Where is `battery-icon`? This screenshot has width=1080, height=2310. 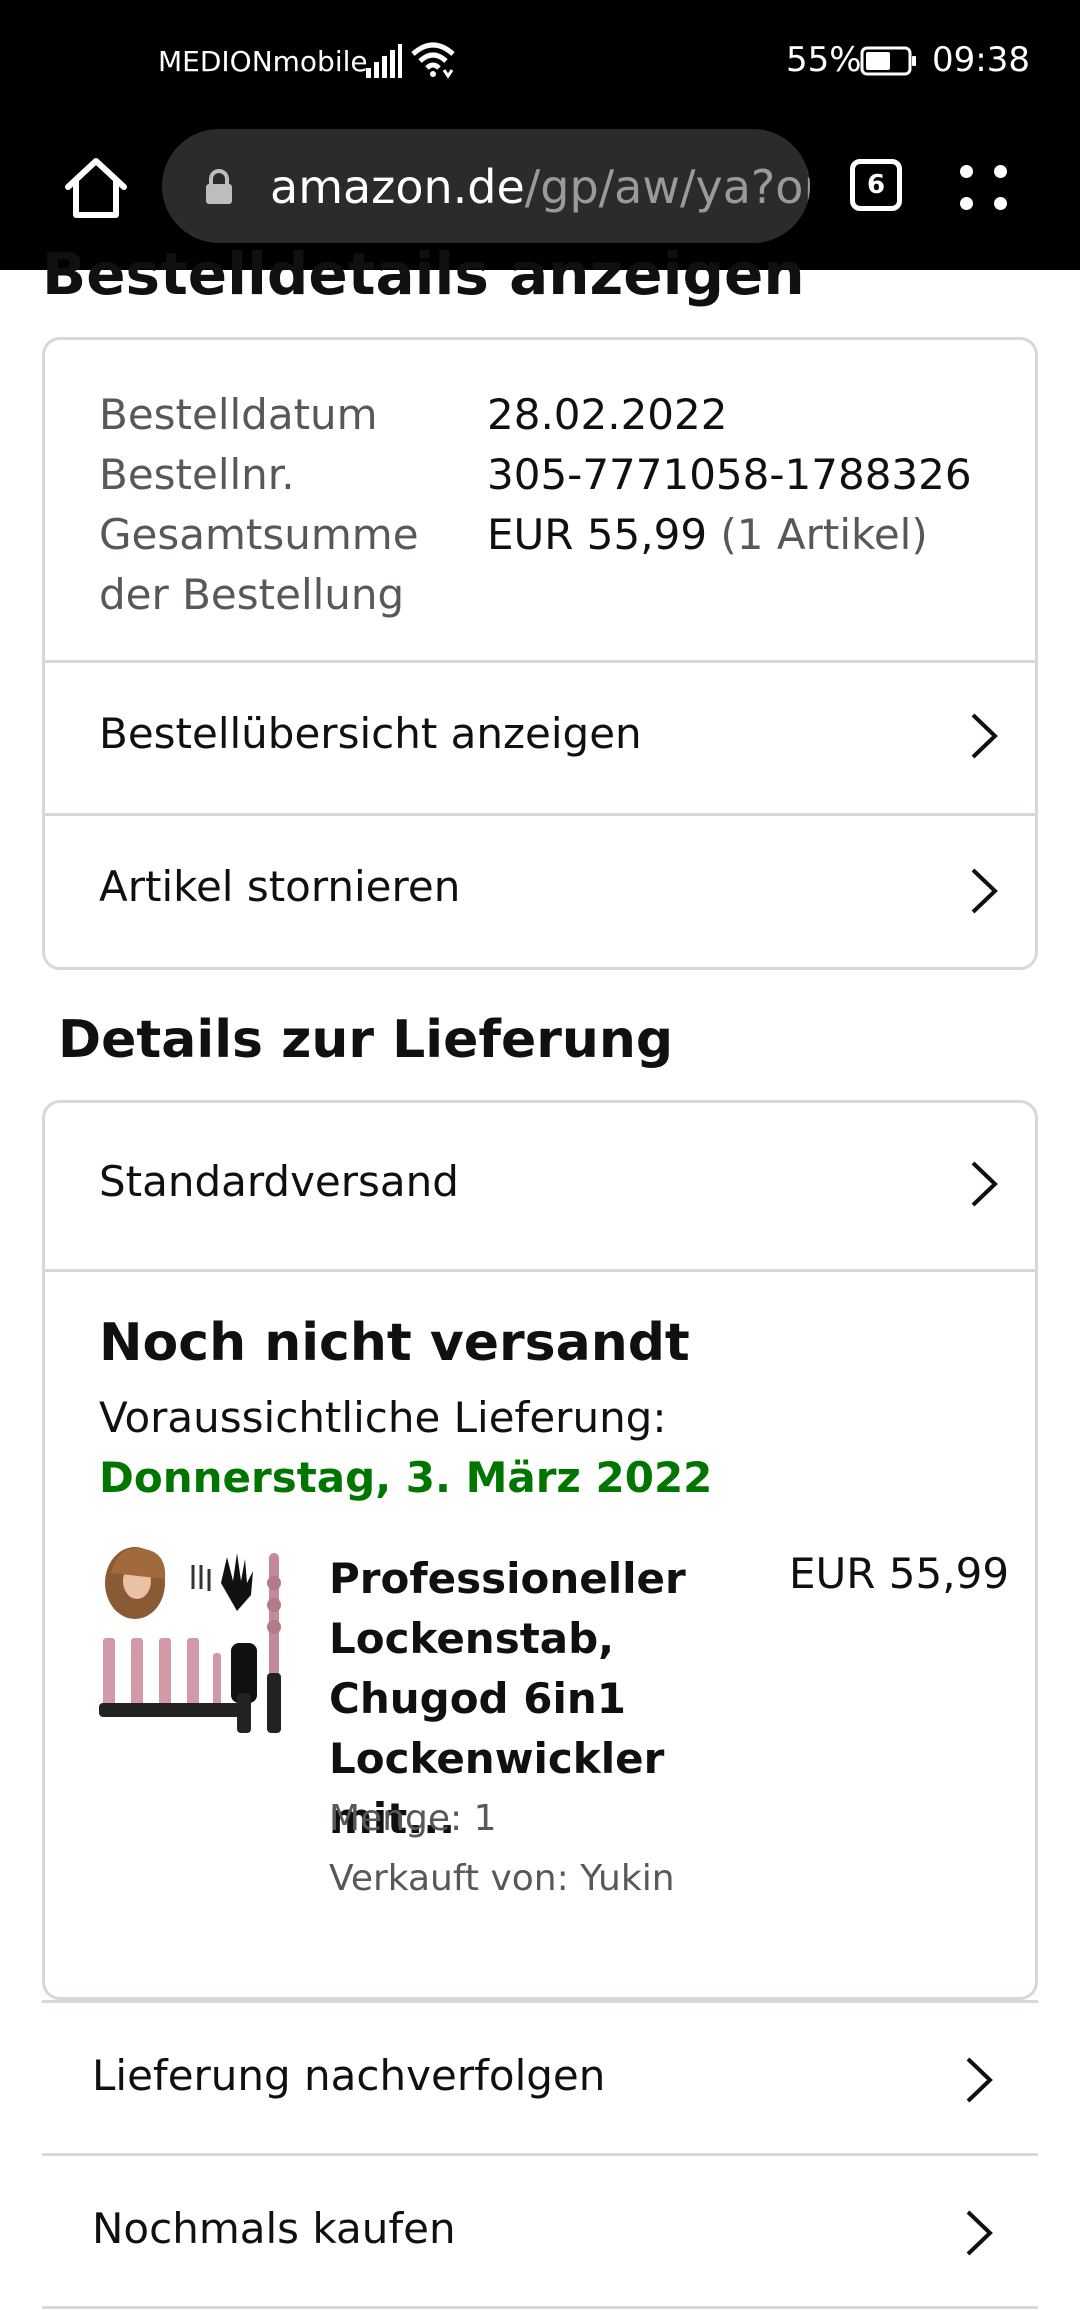
battery-icon is located at coordinates (888, 61).